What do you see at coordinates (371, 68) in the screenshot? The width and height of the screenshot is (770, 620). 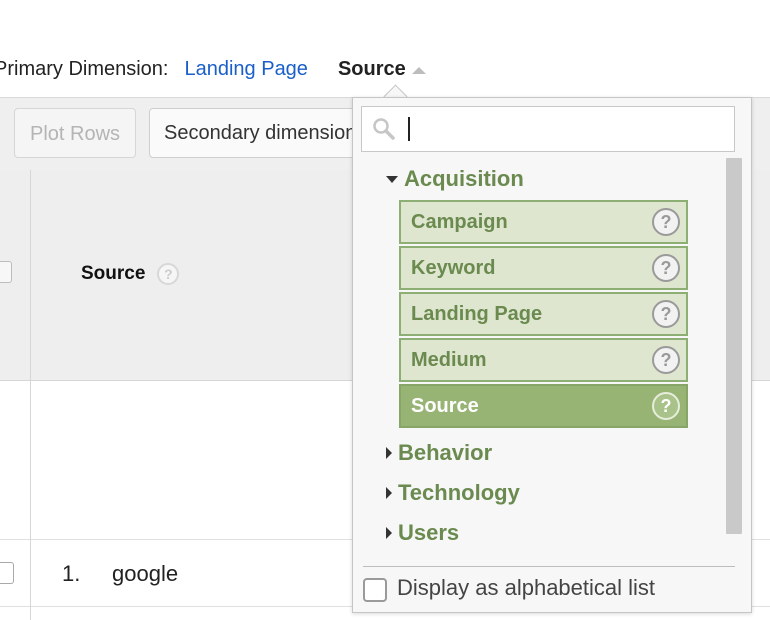 I see `primary-dimension-source-label: Source` at bounding box center [371, 68].